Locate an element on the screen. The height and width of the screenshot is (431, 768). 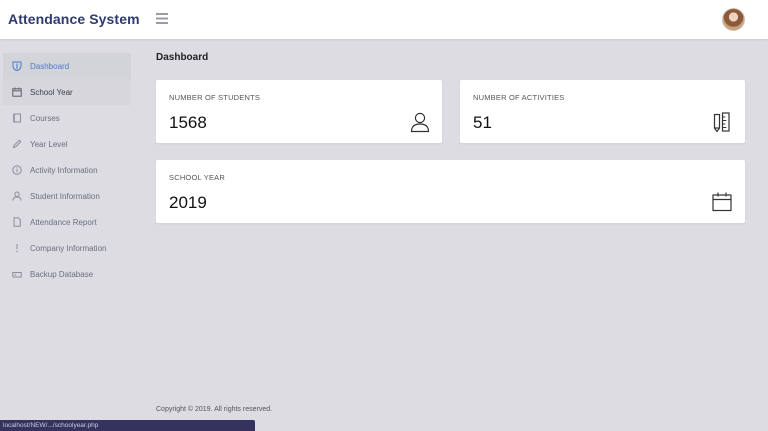
drive-icon is located at coordinates (17, 275).